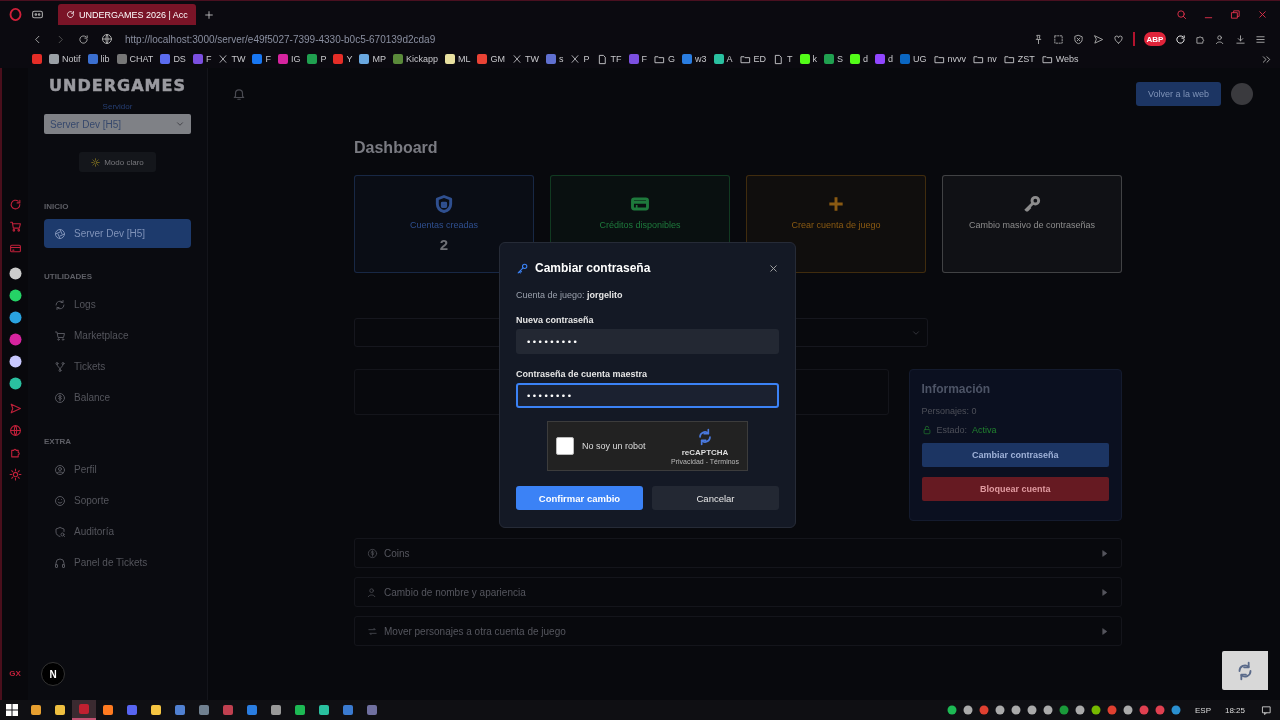  I want to click on brand-label: GX, so click(15, 673).